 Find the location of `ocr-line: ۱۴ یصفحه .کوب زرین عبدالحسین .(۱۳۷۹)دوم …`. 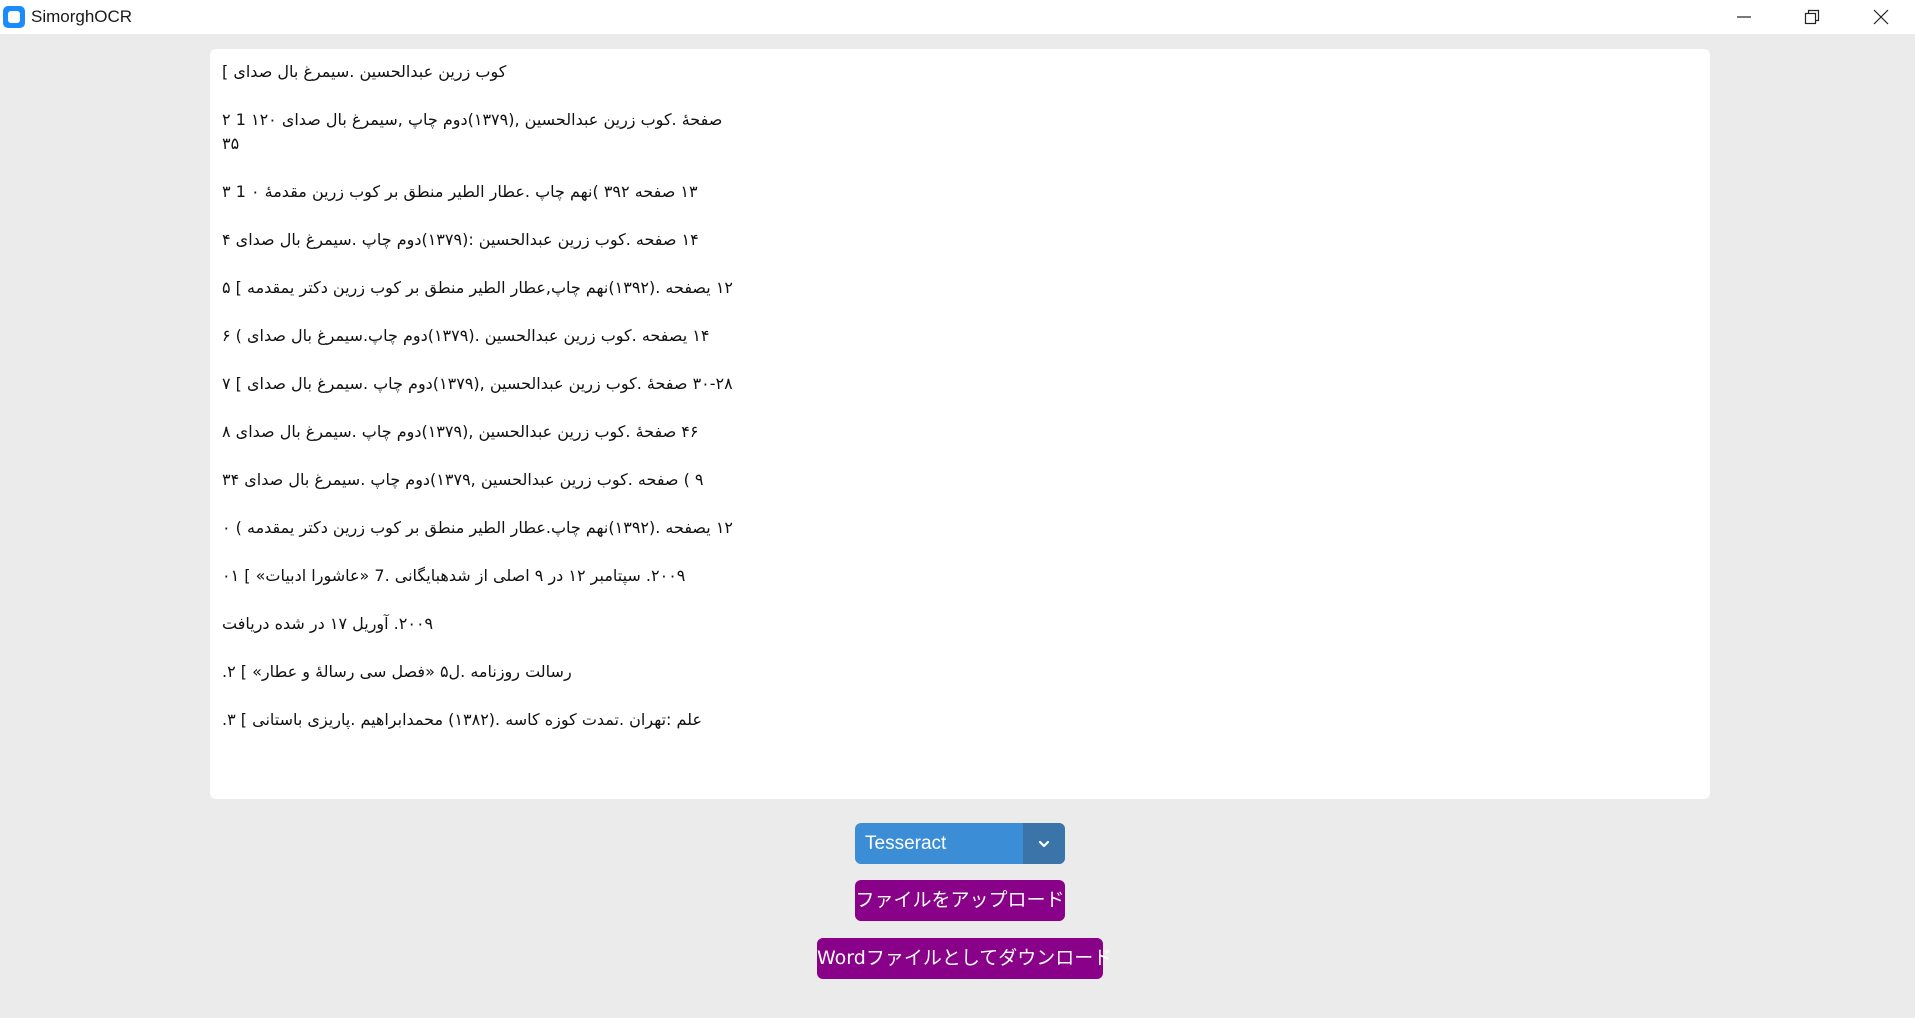

ocr-line: ۱۴ یصفحه .کوب زرین عبدالحسین .(۱۳۷۹)دوم … is located at coordinates (466, 335).